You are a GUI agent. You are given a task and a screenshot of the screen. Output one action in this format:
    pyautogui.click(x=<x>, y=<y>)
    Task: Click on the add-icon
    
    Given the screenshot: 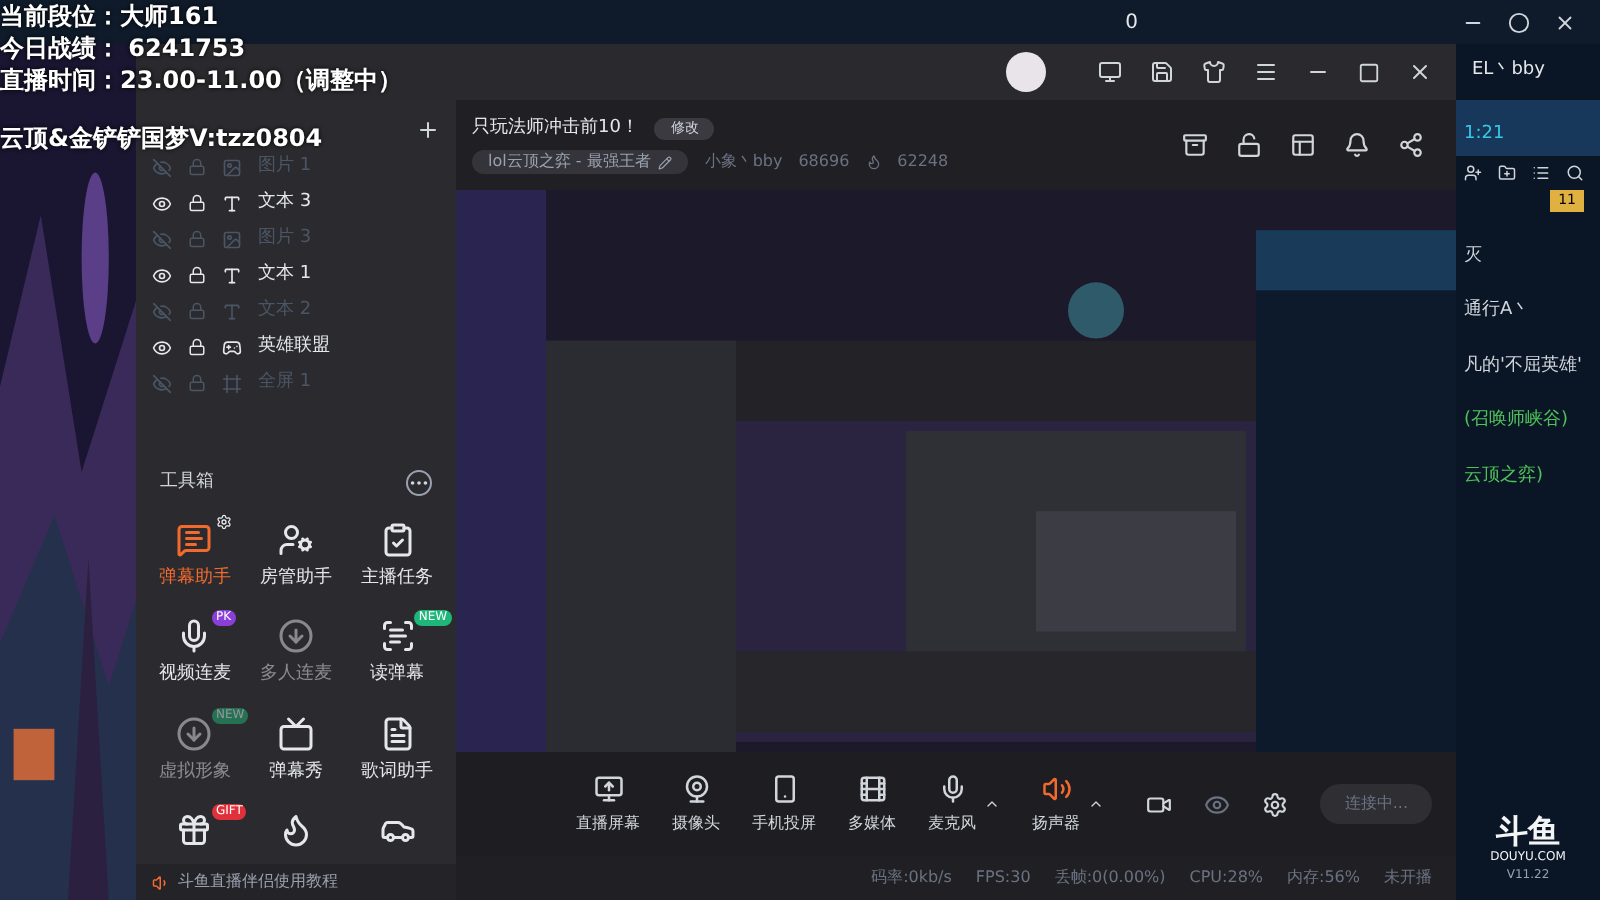 What is the action you would take?
    pyautogui.click(x=428, y=130)
    